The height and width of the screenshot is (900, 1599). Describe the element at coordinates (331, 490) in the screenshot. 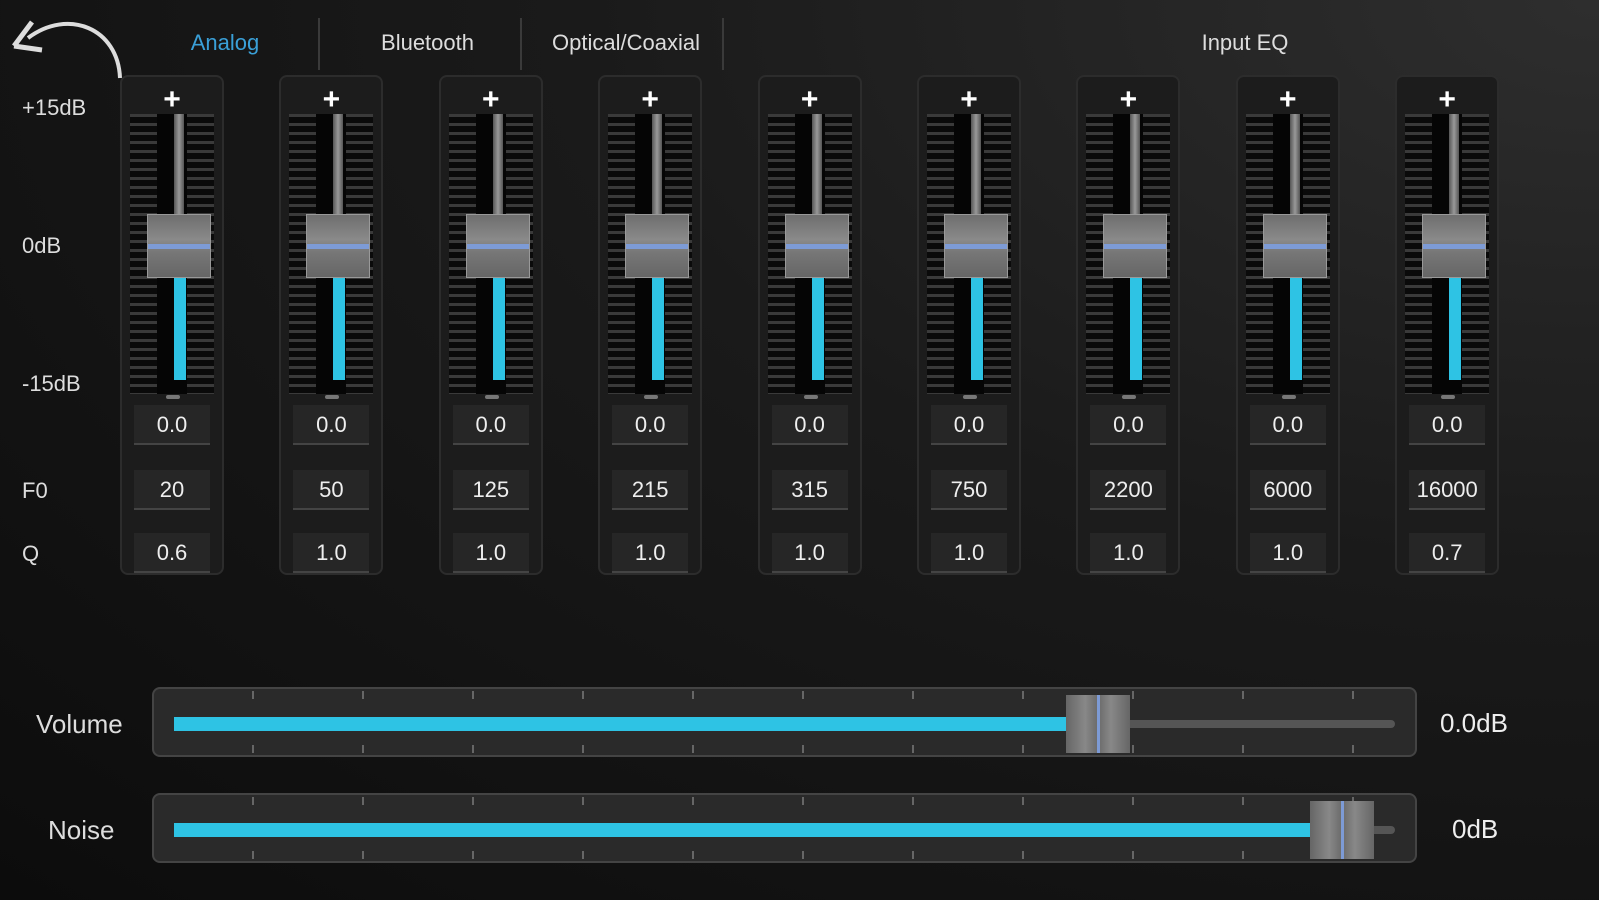

I see `f0-input: 50` at that location.